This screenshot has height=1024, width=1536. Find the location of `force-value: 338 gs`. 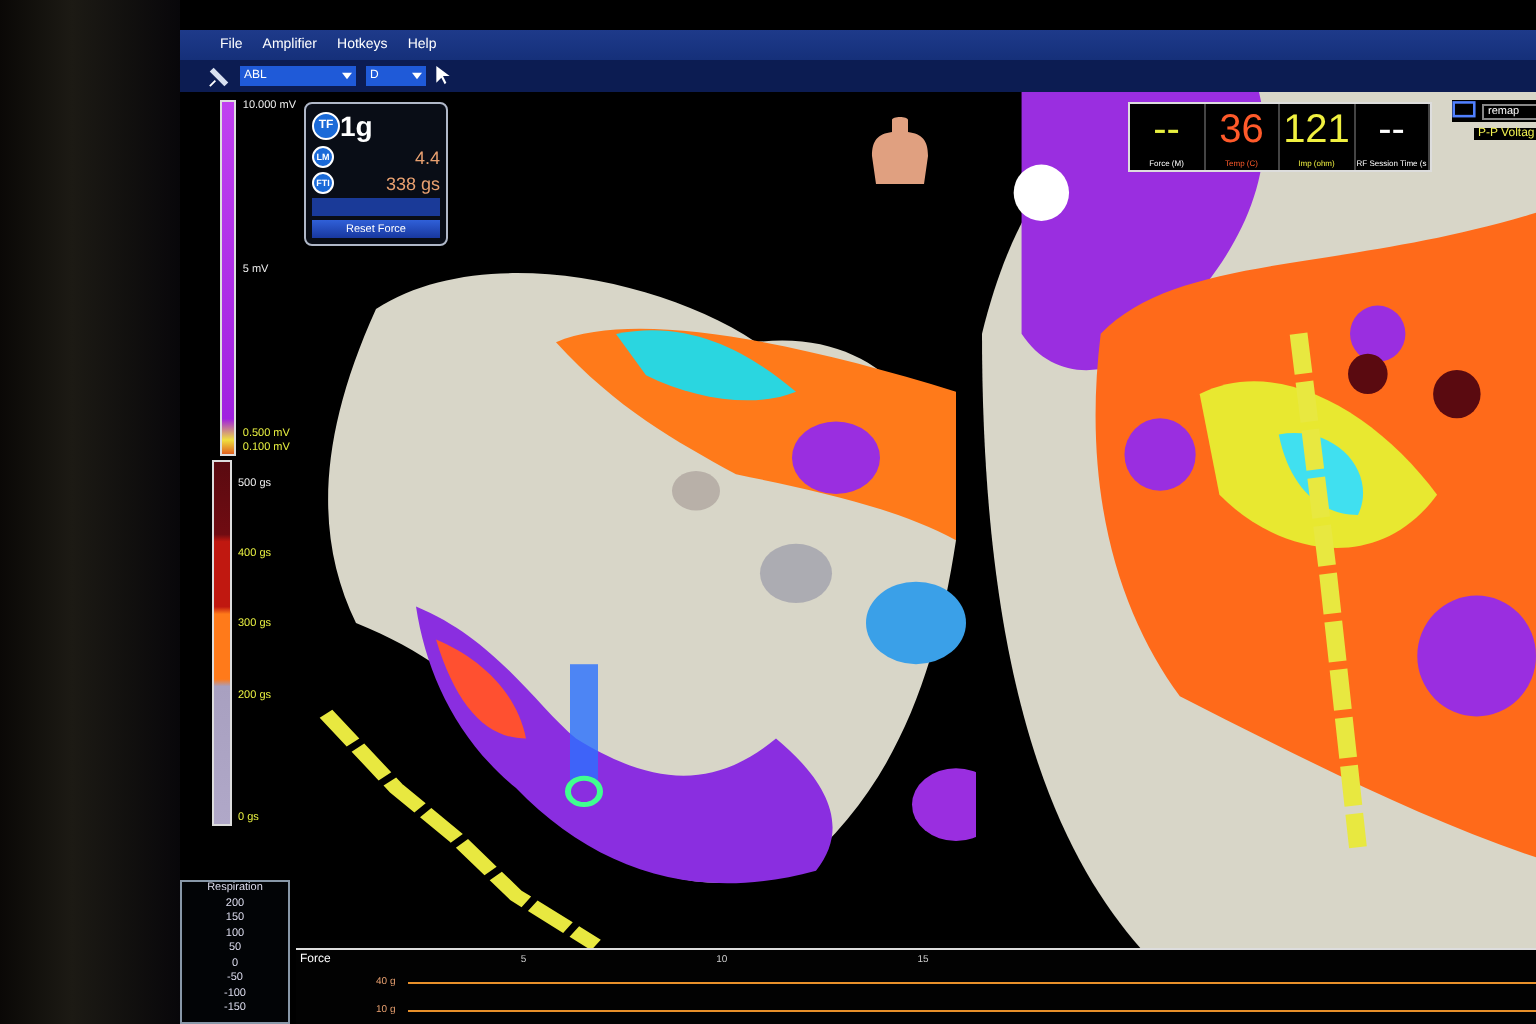

force-value: 338 gs is located at coordinates (412, 183).